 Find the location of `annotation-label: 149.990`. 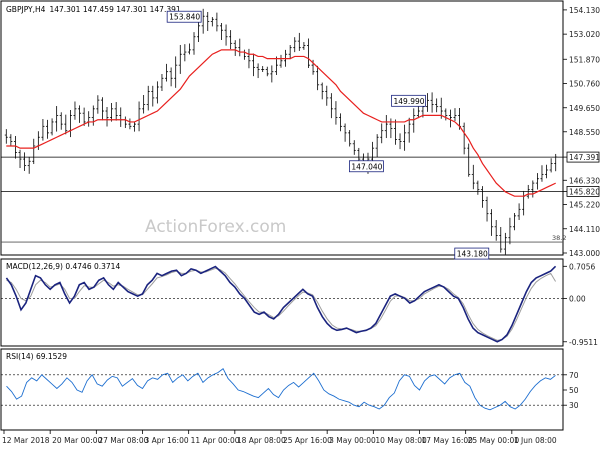

annotation-label: 149.990 is located at coordinates (409, 101).